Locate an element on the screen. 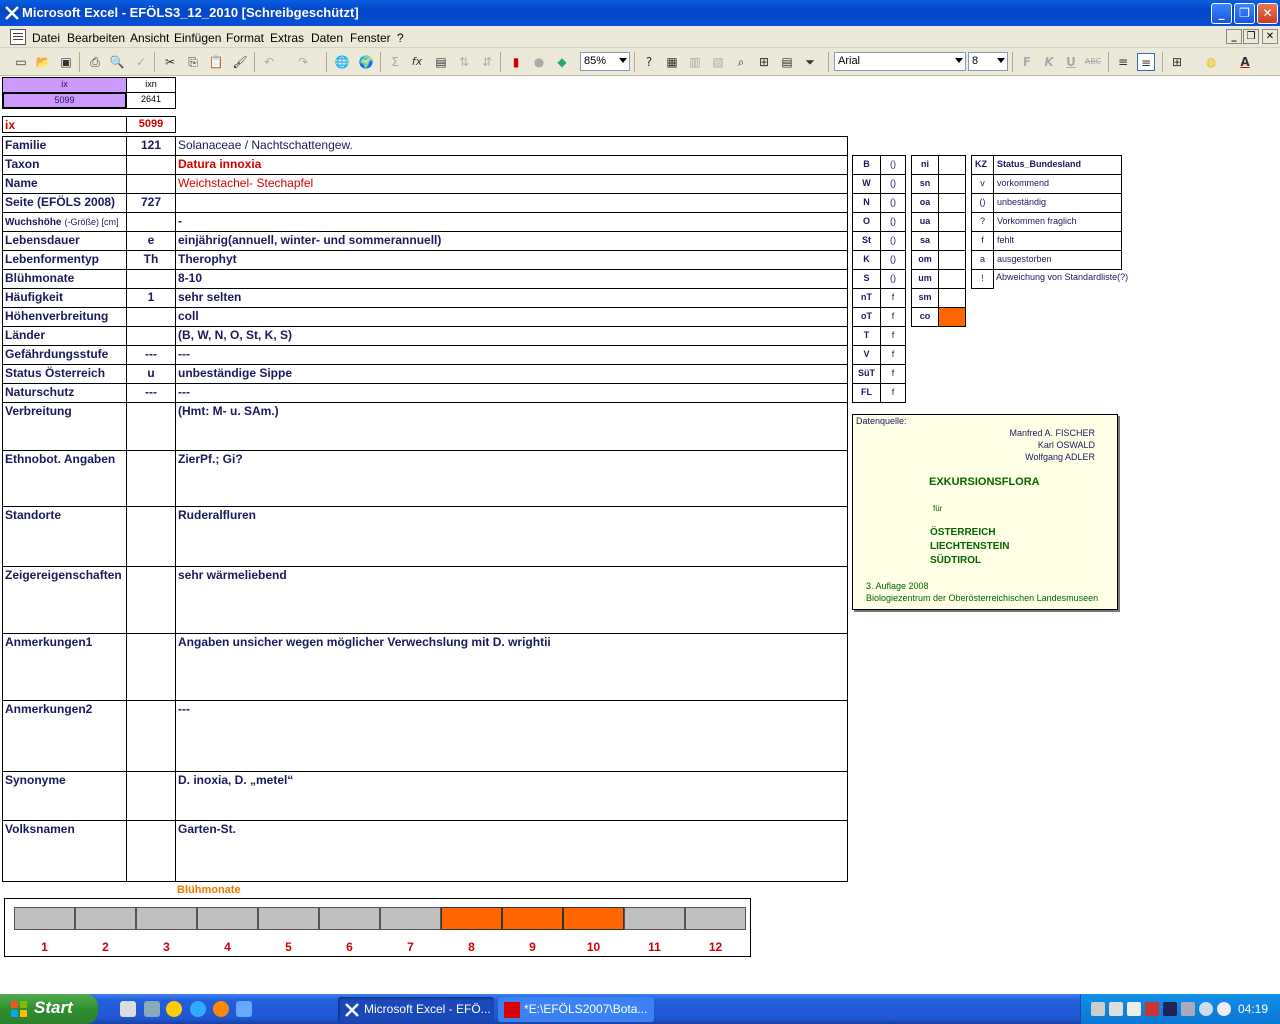  field-value: Solanaceae / Nachtschattengew. is located at coordinates (511, 146).